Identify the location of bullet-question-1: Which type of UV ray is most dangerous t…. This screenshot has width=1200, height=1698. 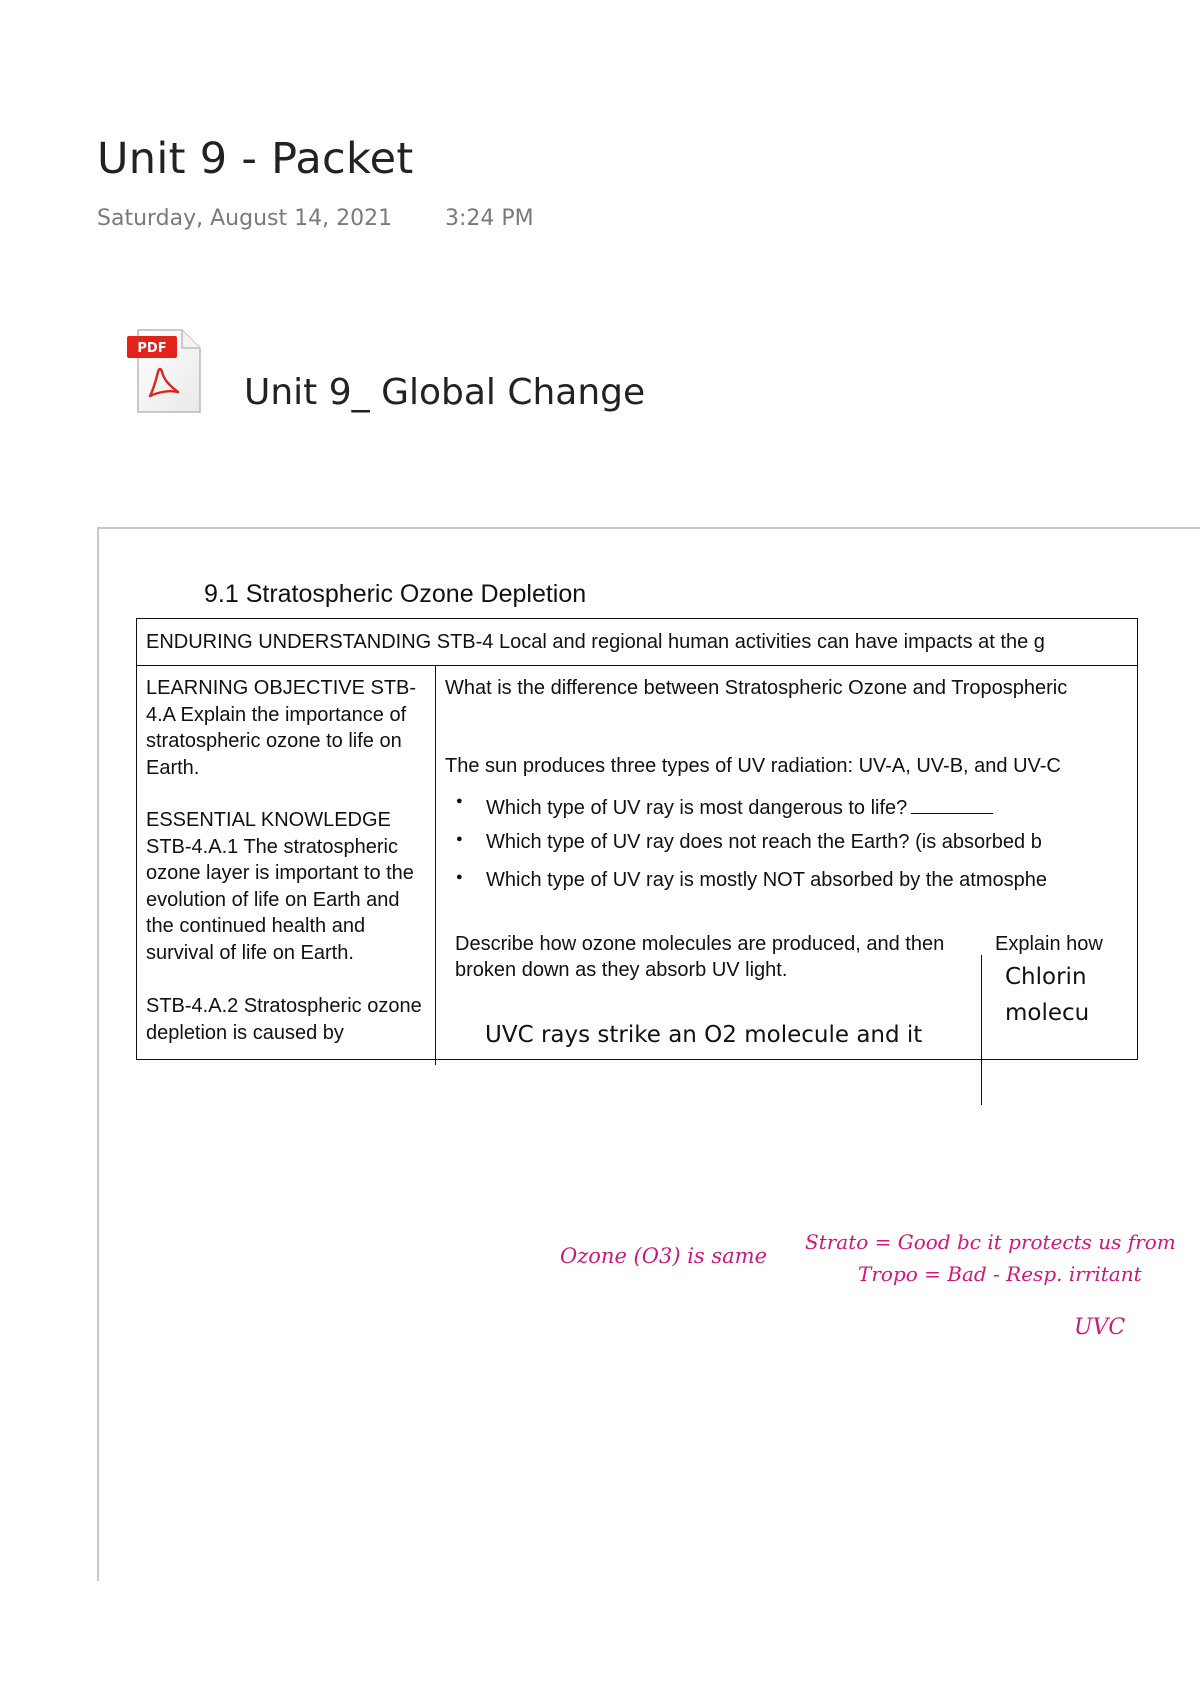
(725, 806).